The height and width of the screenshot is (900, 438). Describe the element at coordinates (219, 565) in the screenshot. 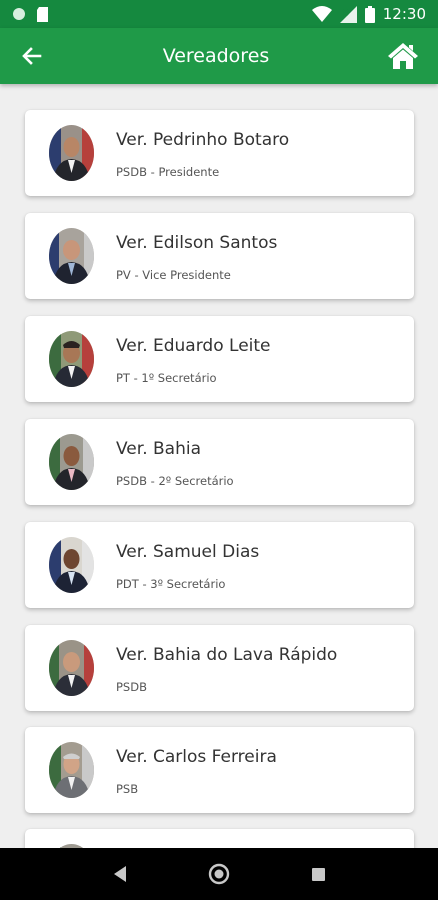

I see `list-item: Ver. Samuel Dias PDT - 3º Secretário` at that location.